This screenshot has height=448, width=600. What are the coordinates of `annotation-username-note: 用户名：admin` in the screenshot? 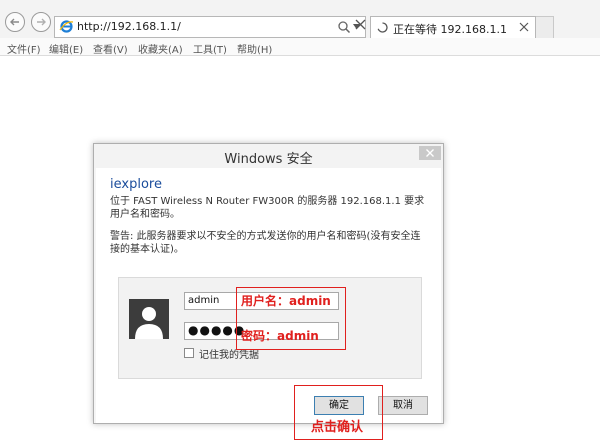 It's located at (286, 301).